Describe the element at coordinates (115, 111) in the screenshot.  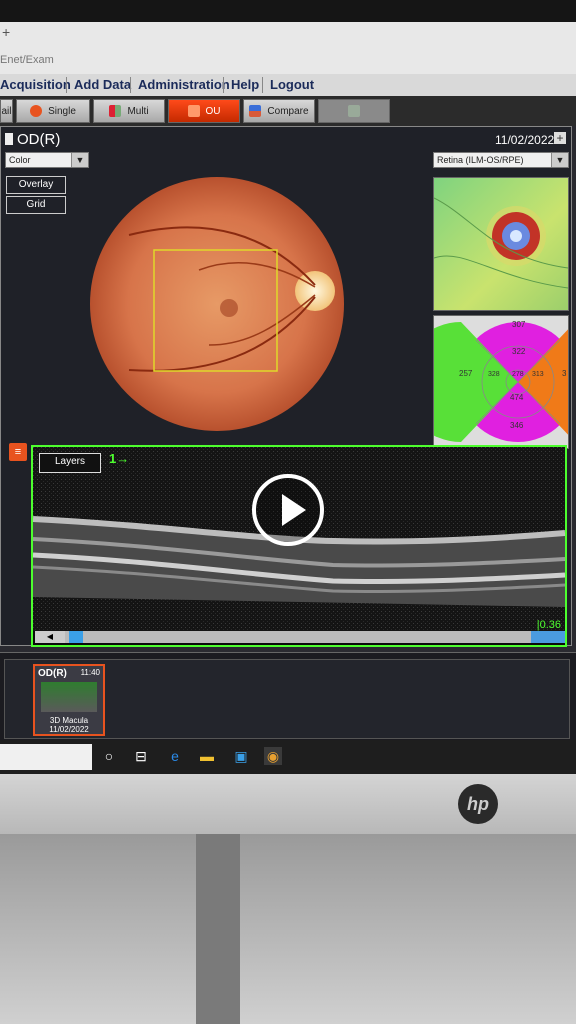
I see `multi-view-icon` at that location.